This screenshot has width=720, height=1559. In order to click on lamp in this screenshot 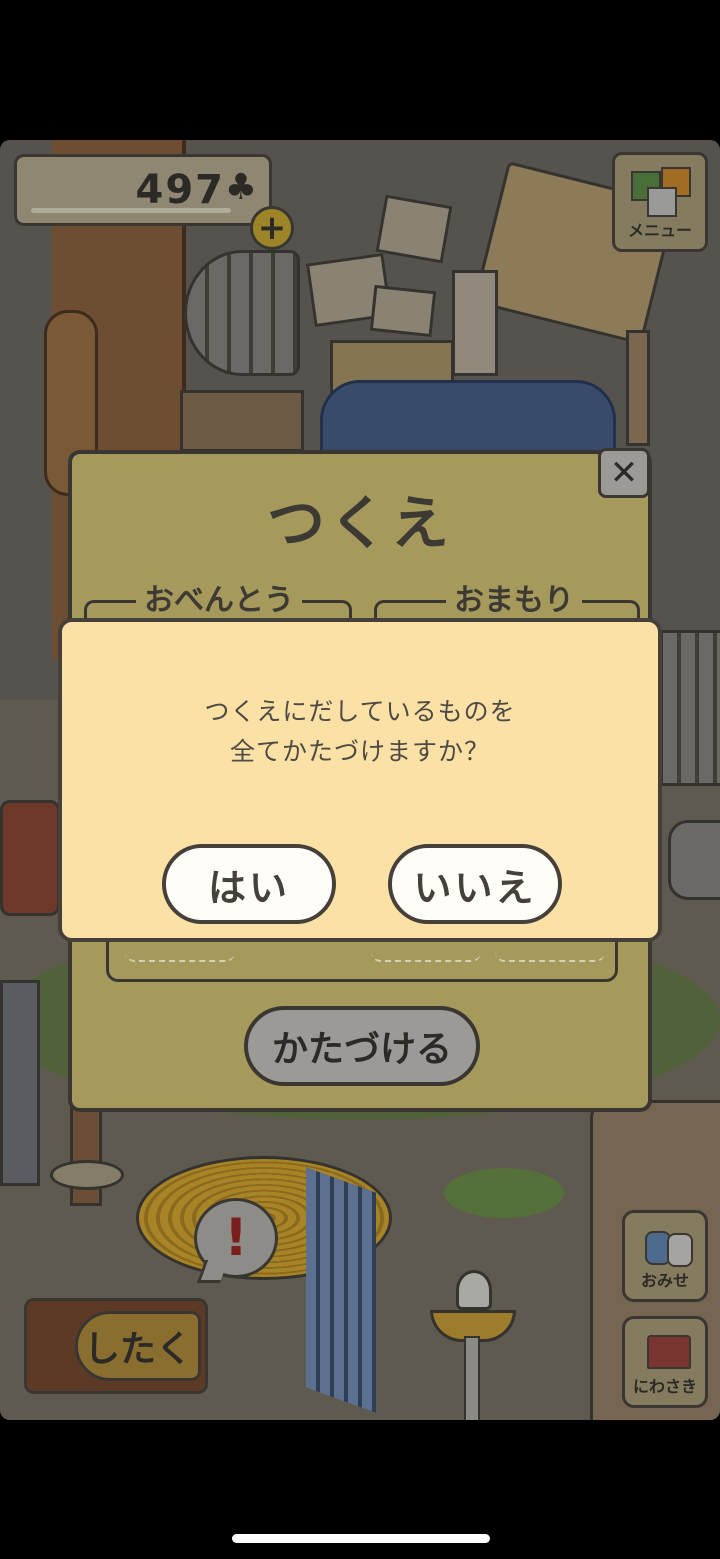, I will do `click(473, 1345)`.